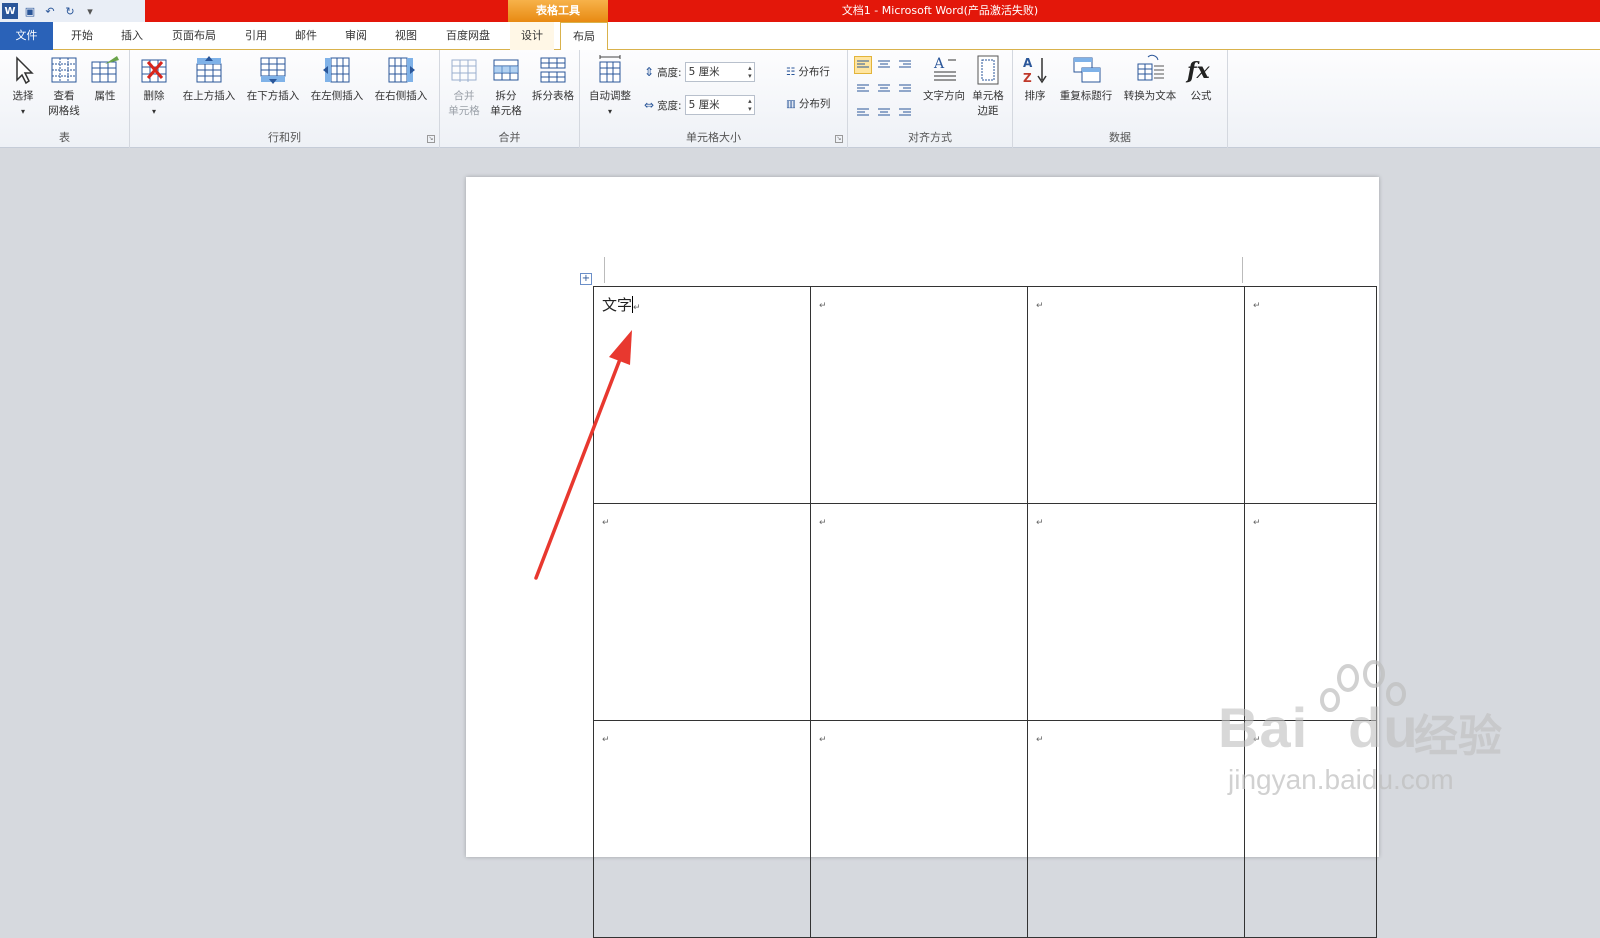 The height and width of the screenshot is (938, 1600). Describe the element at coordinates (905, 111) in the screenshot. I see `align-bottom-right-icon` at that location.